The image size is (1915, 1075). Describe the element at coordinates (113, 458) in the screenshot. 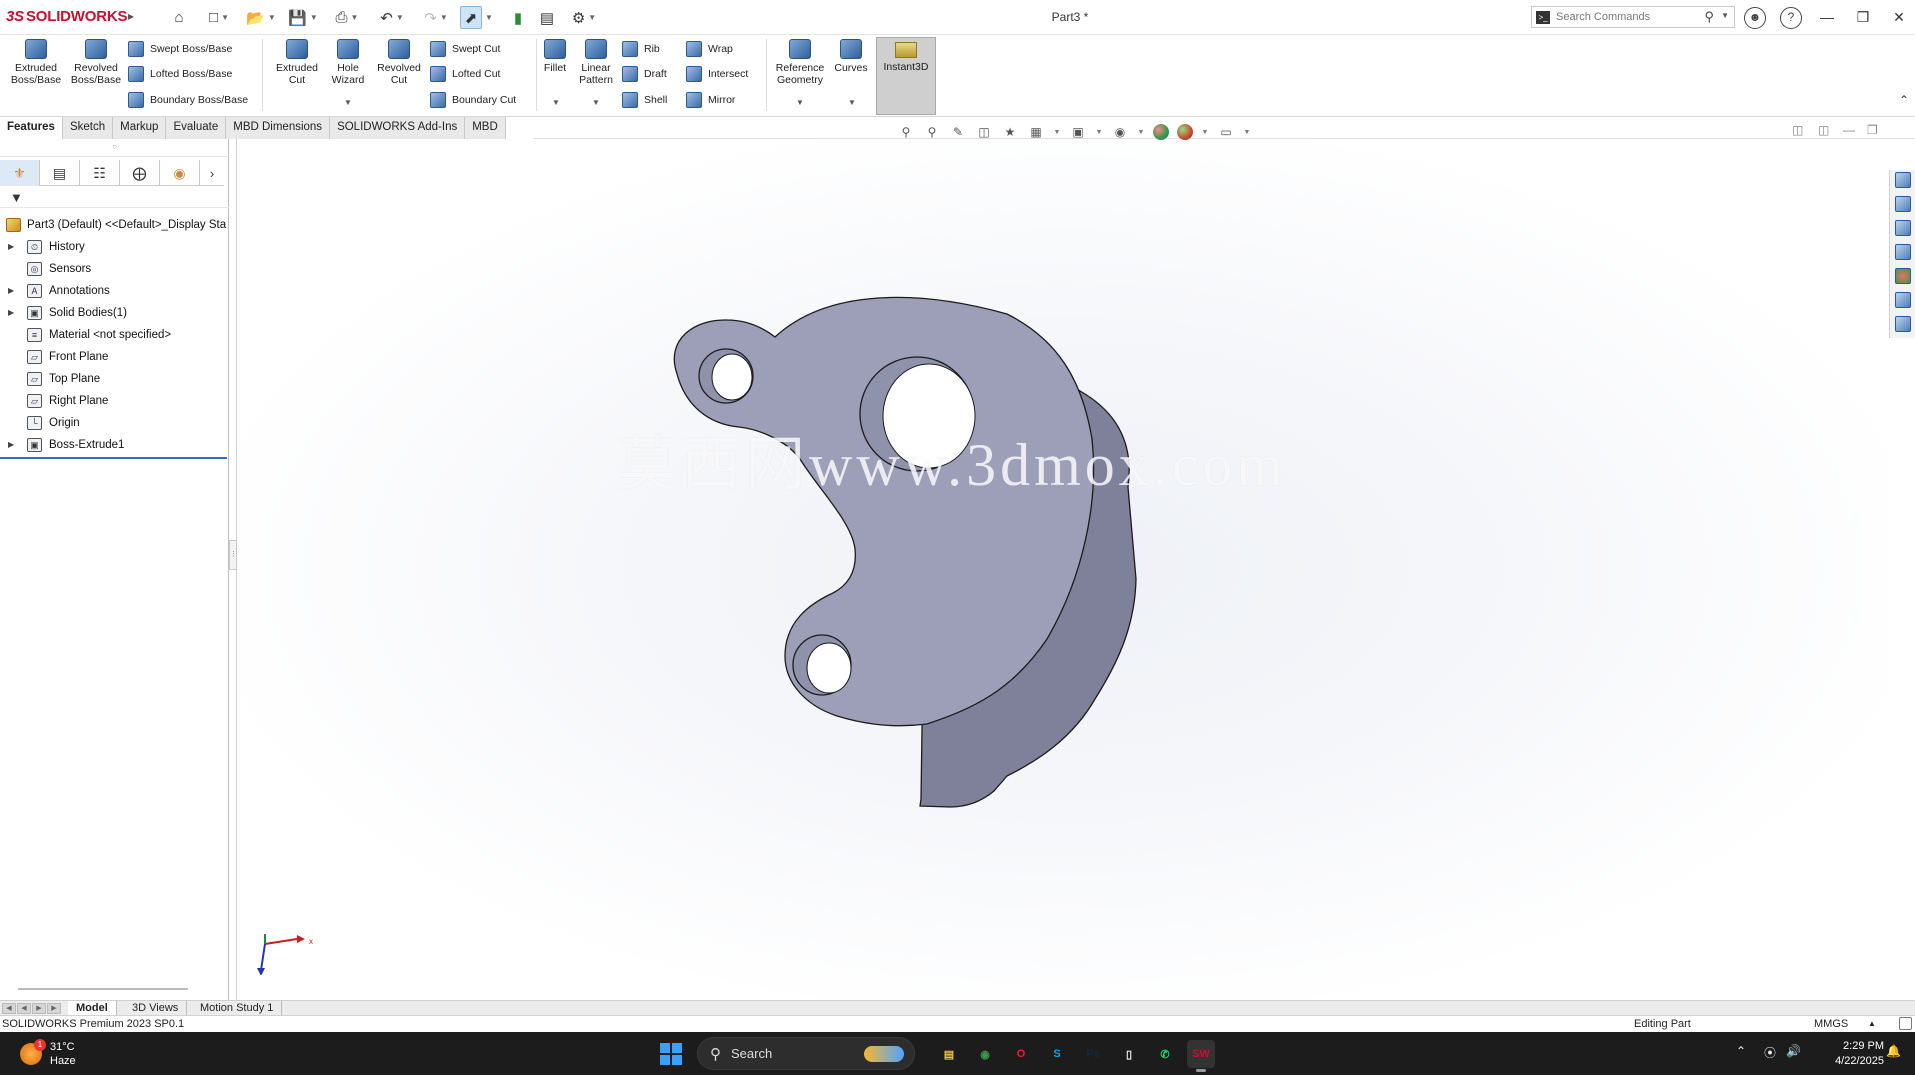

I see `rollback-bar` at that location.